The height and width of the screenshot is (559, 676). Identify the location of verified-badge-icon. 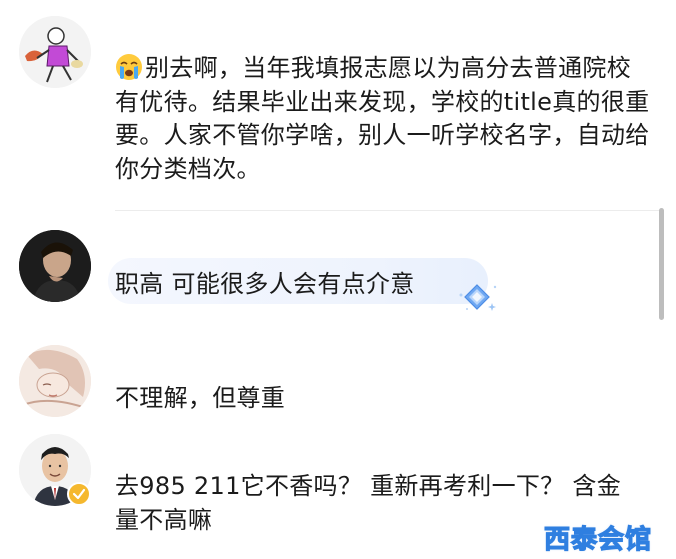
(79, 494).